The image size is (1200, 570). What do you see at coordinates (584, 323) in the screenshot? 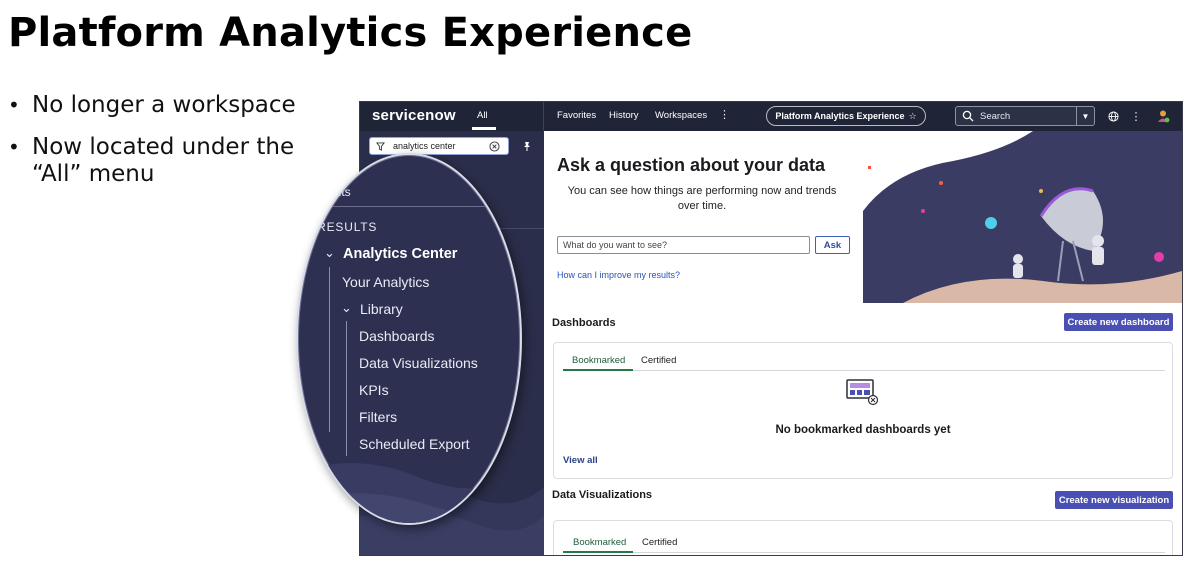
I see `dashboards-title: Dashboards` at bounding box center [584, 323].